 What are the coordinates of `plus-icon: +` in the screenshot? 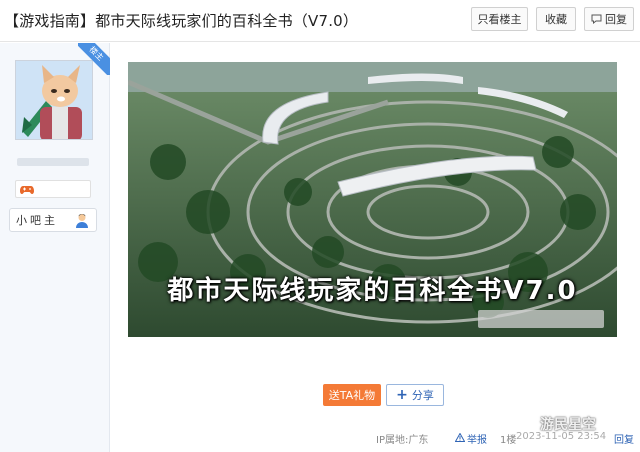 It's located at (402, 395).